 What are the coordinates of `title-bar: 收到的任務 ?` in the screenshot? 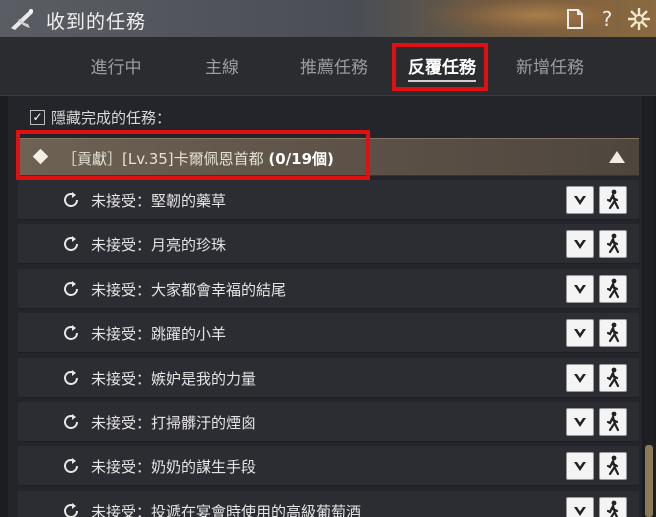 It's located at (328, 19).